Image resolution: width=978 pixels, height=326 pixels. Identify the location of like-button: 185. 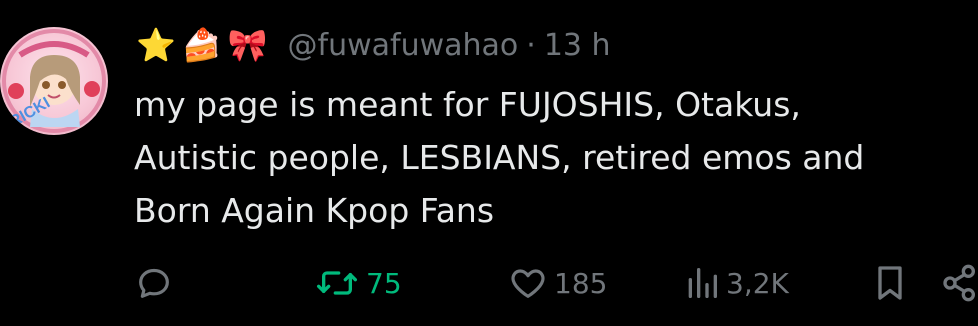
(557, 283).